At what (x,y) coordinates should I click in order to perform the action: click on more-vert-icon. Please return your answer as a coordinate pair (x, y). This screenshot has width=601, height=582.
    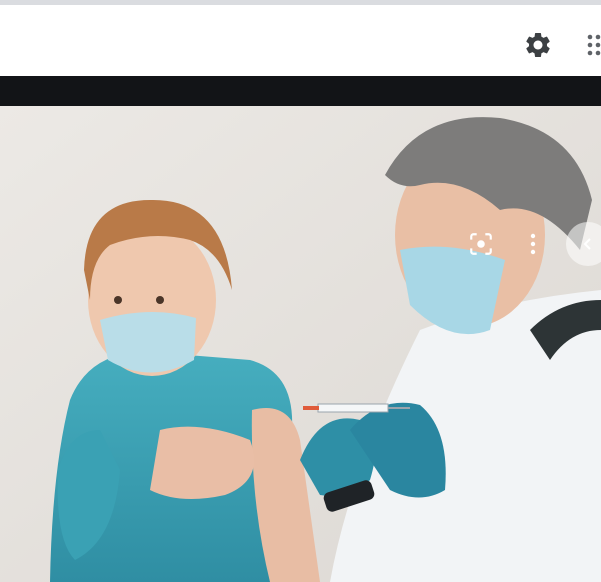
    Looking at the image, I should click on (533, 244).